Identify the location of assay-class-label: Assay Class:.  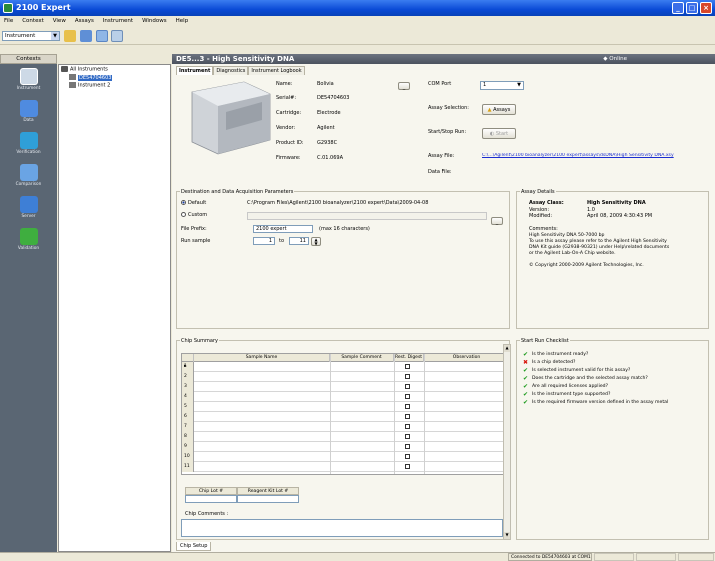
(546, 203).